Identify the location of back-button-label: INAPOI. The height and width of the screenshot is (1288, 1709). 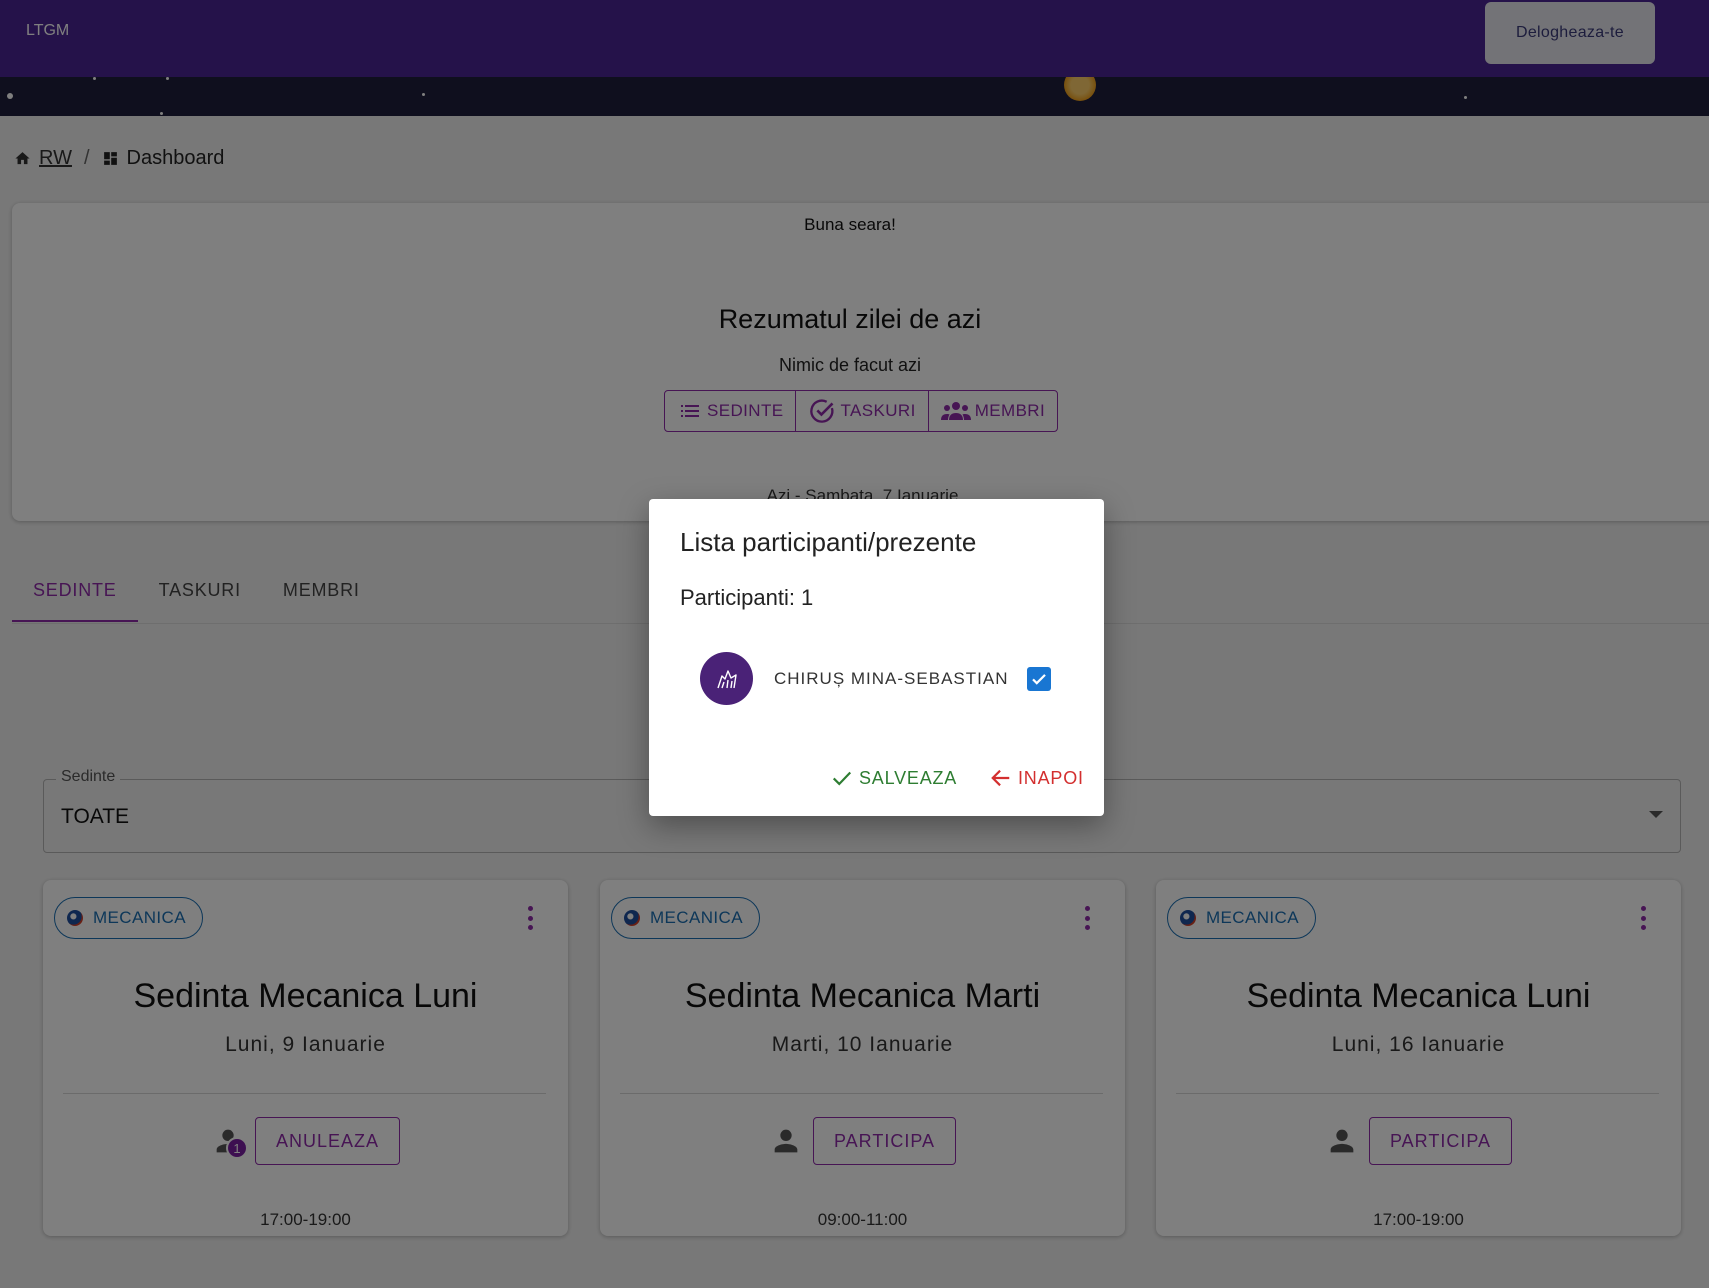
(1051, 777).